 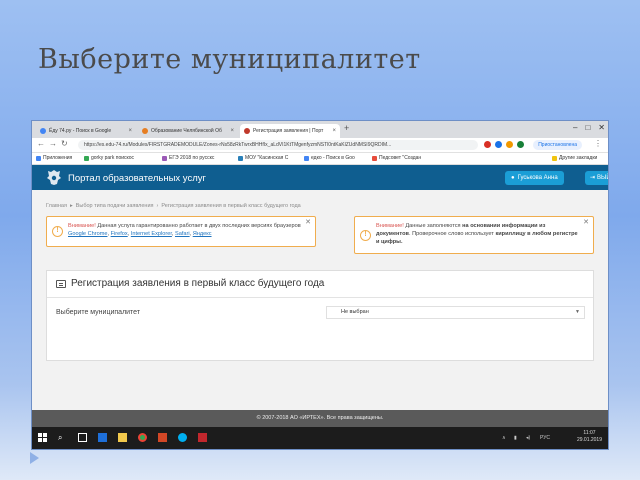 I want to click on tab-label: Образование Челябинской Об, so click(x=186, y=131).